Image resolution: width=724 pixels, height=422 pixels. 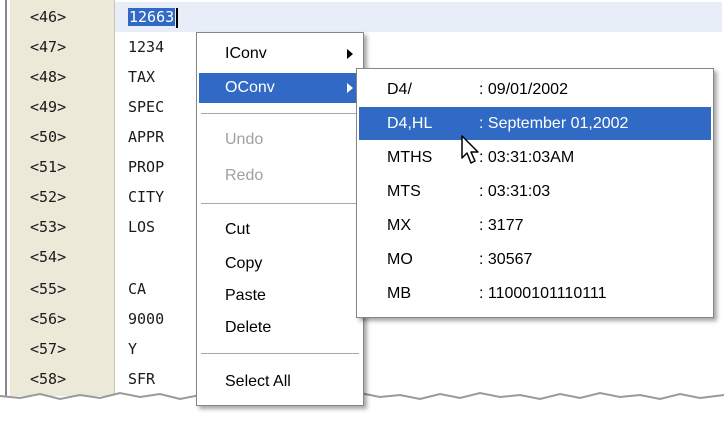 What do you see at coordinates (48, 107) in the screenshot?
I see `line-number: <49>` at bounding box center [48, 107].